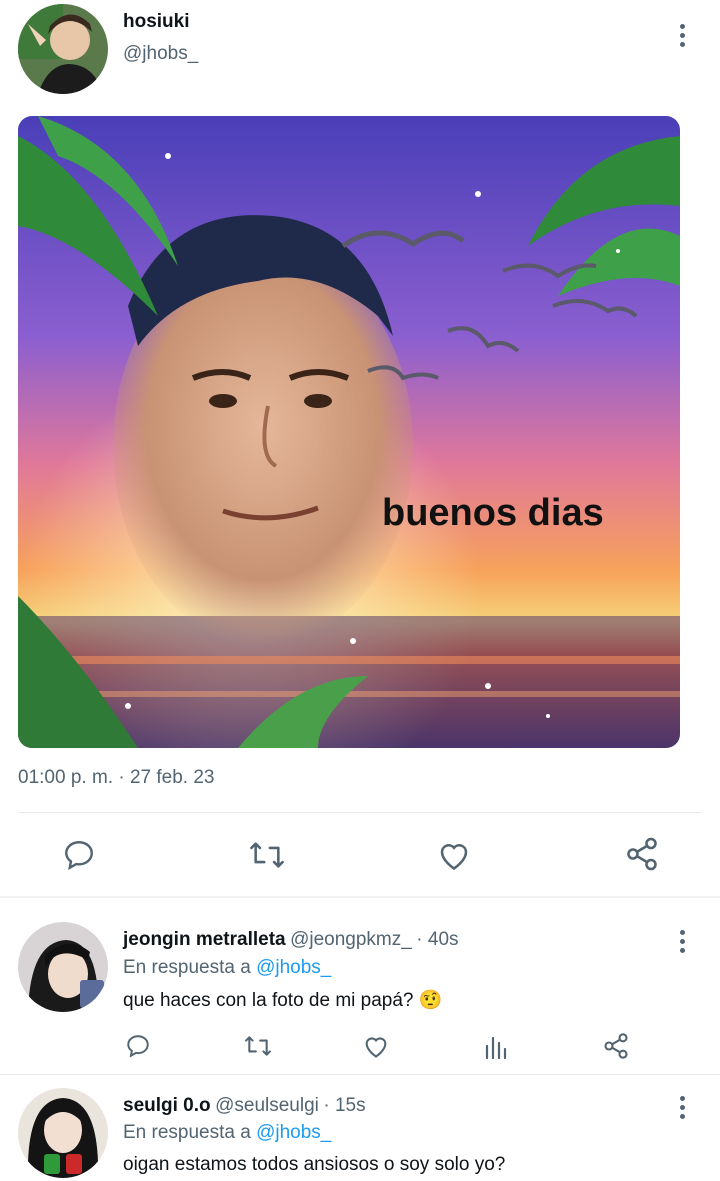  What do you see at coordinates (267, 1105) in the screenshot?
I see `reply-author-handle: @seulseulgi` at bounding box center [267, 1105].